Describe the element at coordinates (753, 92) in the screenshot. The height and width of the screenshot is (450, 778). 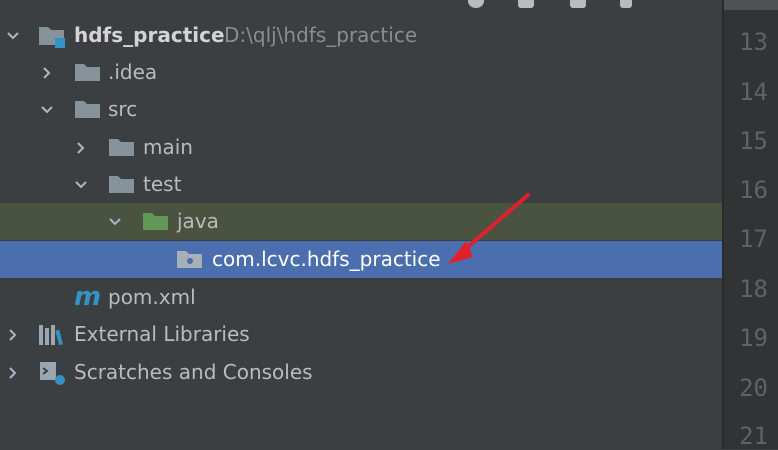
I see `line-number: 14` at that location.